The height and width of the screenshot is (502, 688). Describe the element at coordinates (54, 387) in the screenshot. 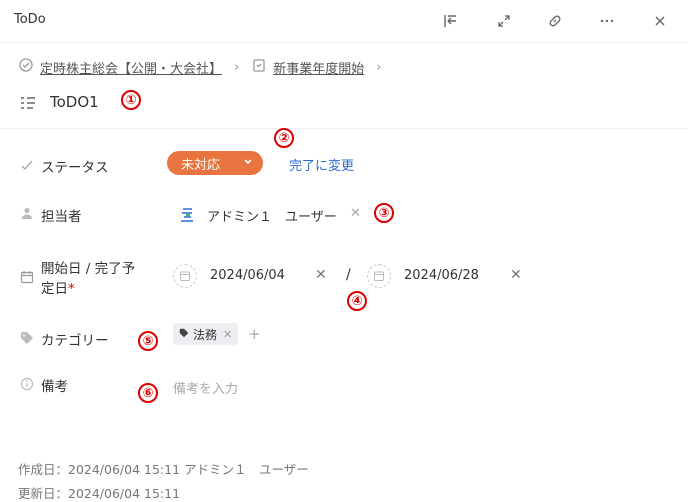

I see `note-label: 備考` at that location.